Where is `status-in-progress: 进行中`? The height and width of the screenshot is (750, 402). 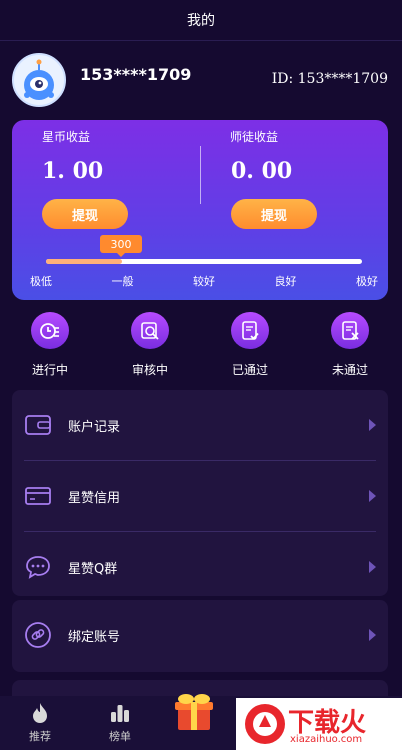 status-in-progress: 进行中 is located at coordinates (50, 343).